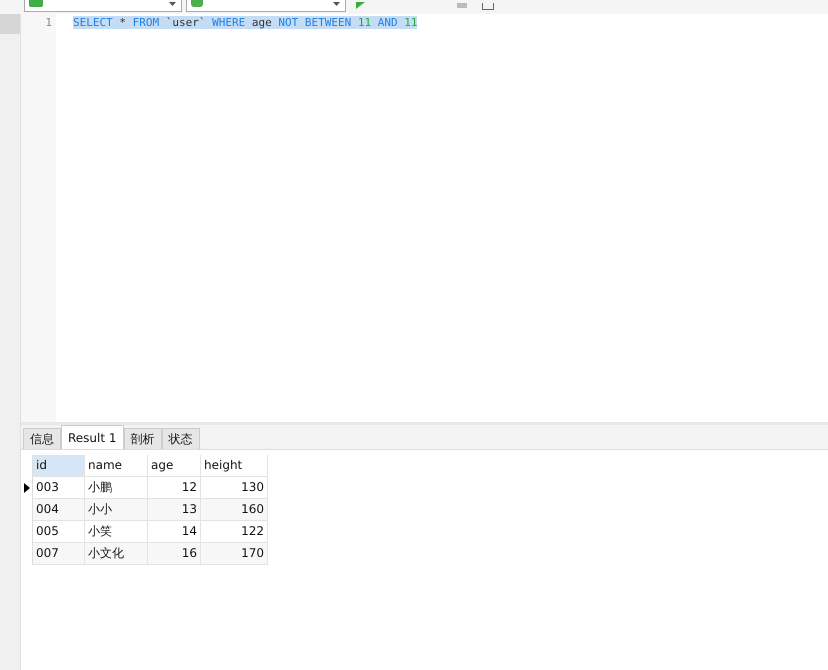 The width and height of the screenshot is (828, 670). I want to click on result-tab: 信息, so click(42, 438).